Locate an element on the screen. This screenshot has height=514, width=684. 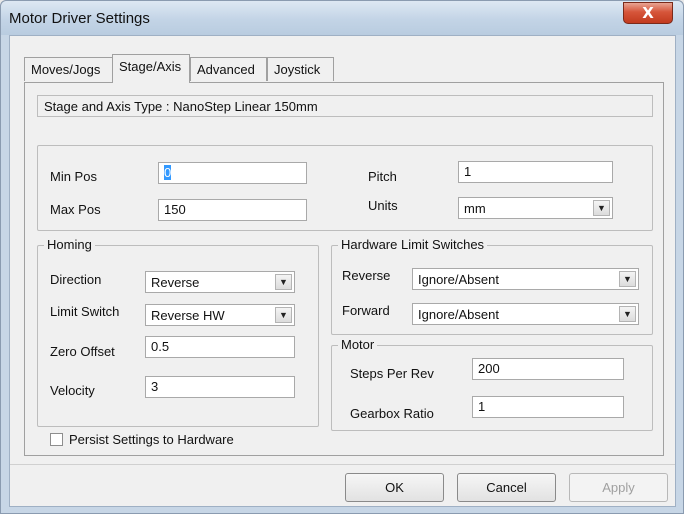
units-select: mm ▼ is located at coordinates (535, 208).